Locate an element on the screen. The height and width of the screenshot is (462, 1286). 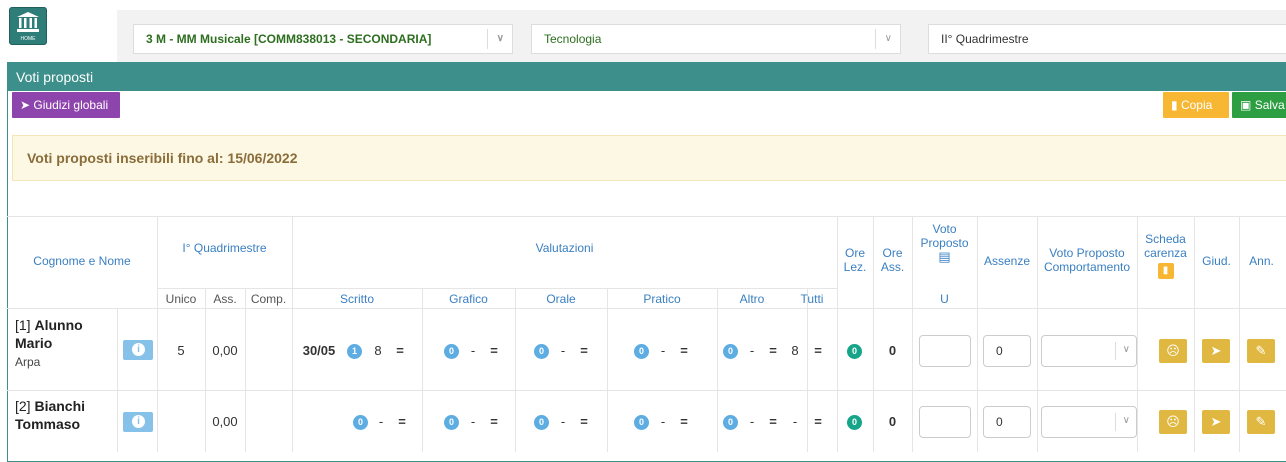
subheader-comp: Comp. is located at coordinates (268, 299).